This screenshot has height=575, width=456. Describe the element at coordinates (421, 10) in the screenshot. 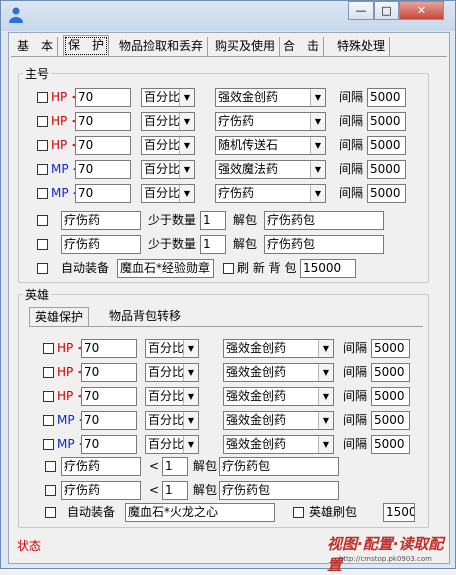

I see `close-button: ✕` at that location.